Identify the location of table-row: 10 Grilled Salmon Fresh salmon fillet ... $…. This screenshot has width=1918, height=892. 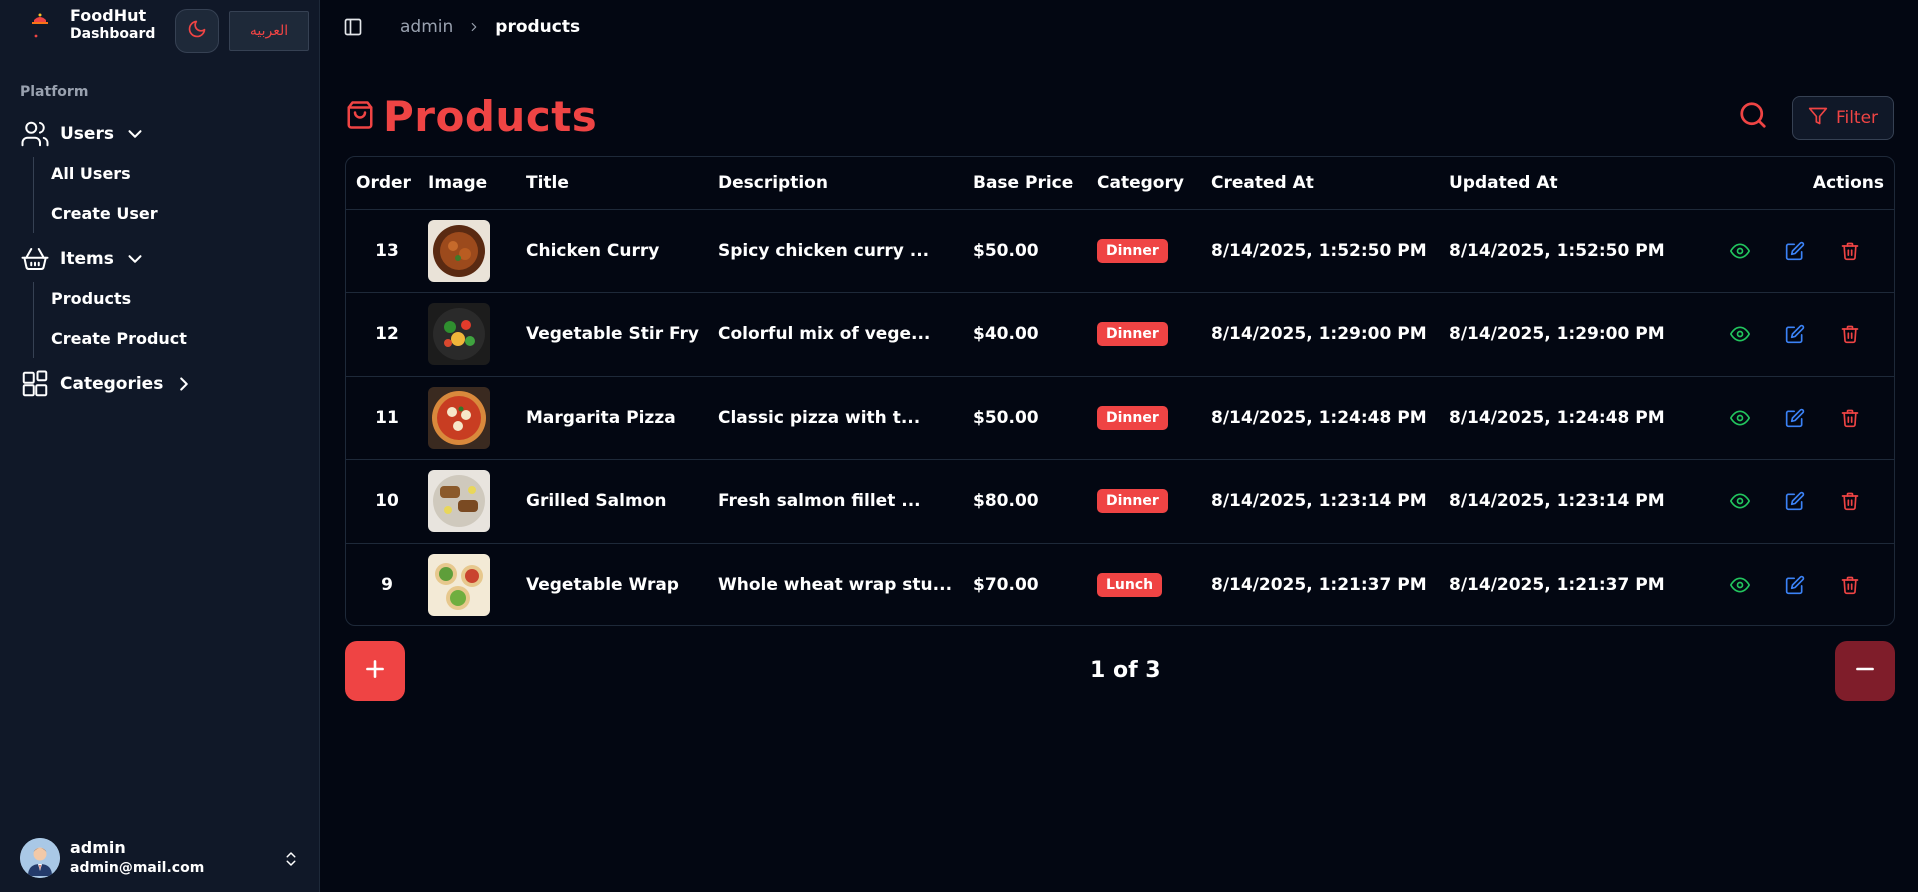
(1120, 501).